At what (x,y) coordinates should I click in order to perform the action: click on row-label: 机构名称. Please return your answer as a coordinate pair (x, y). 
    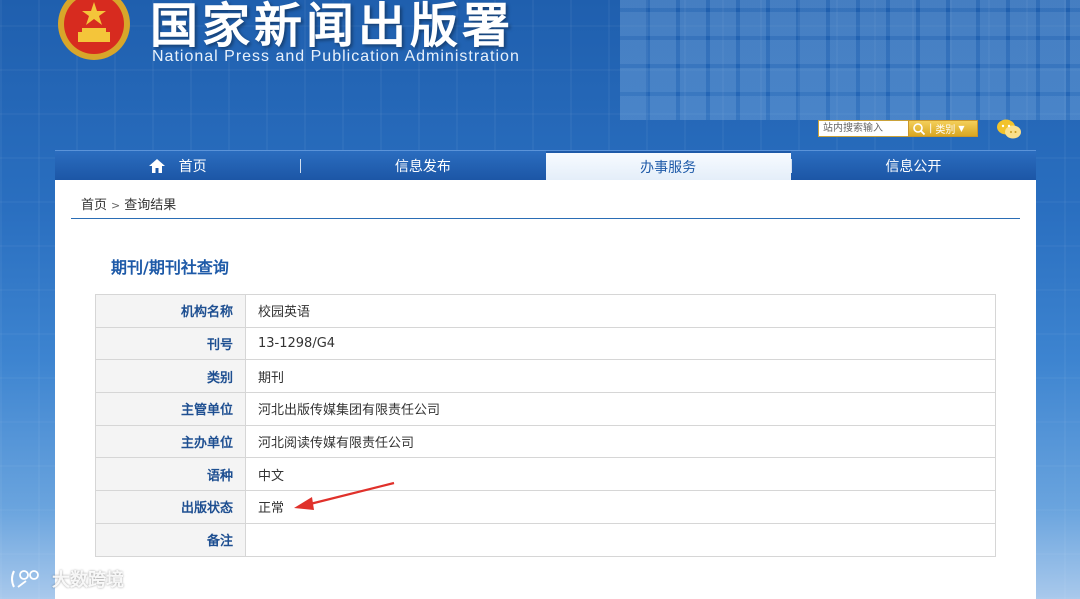
    Looking at the image, I should click on (170, 311).